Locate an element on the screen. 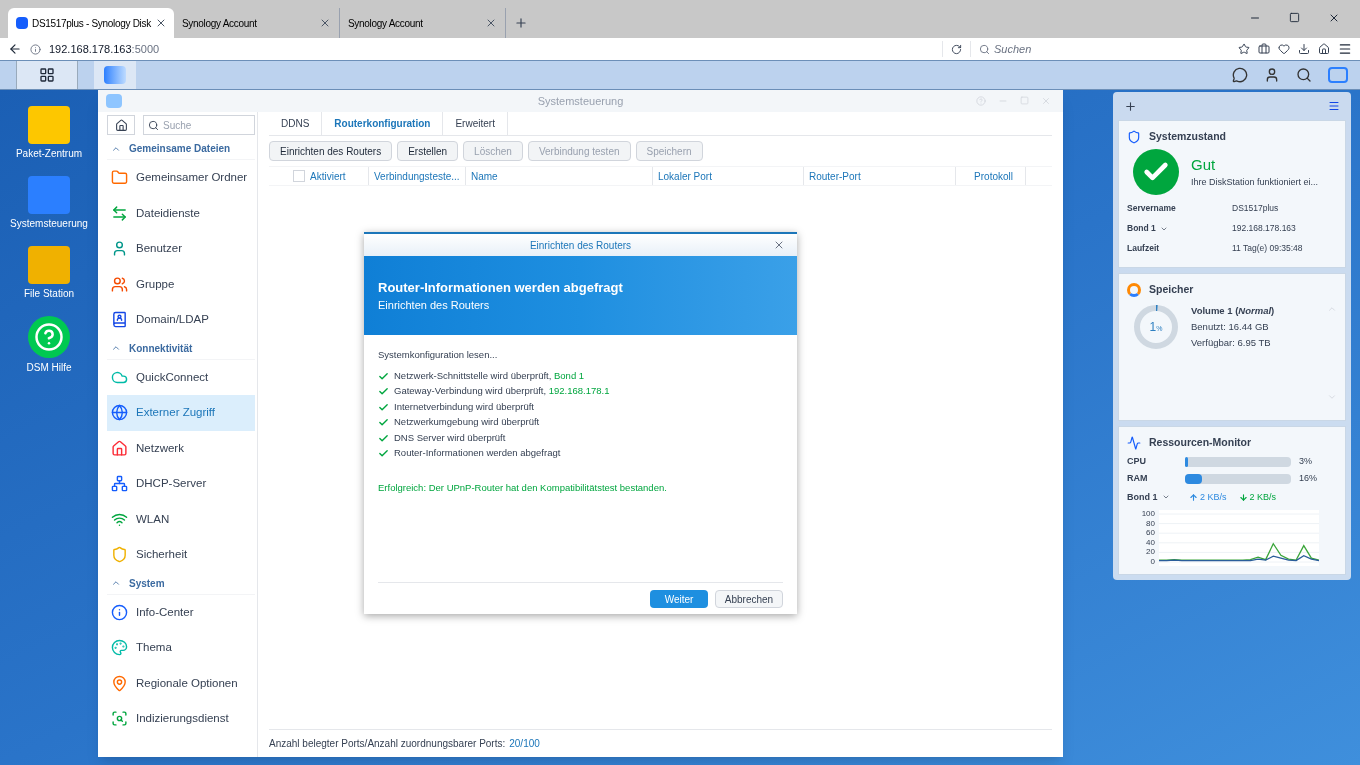 The image size is (1360, 765). desktop-label: File Station is located at coordinates (49, 294).